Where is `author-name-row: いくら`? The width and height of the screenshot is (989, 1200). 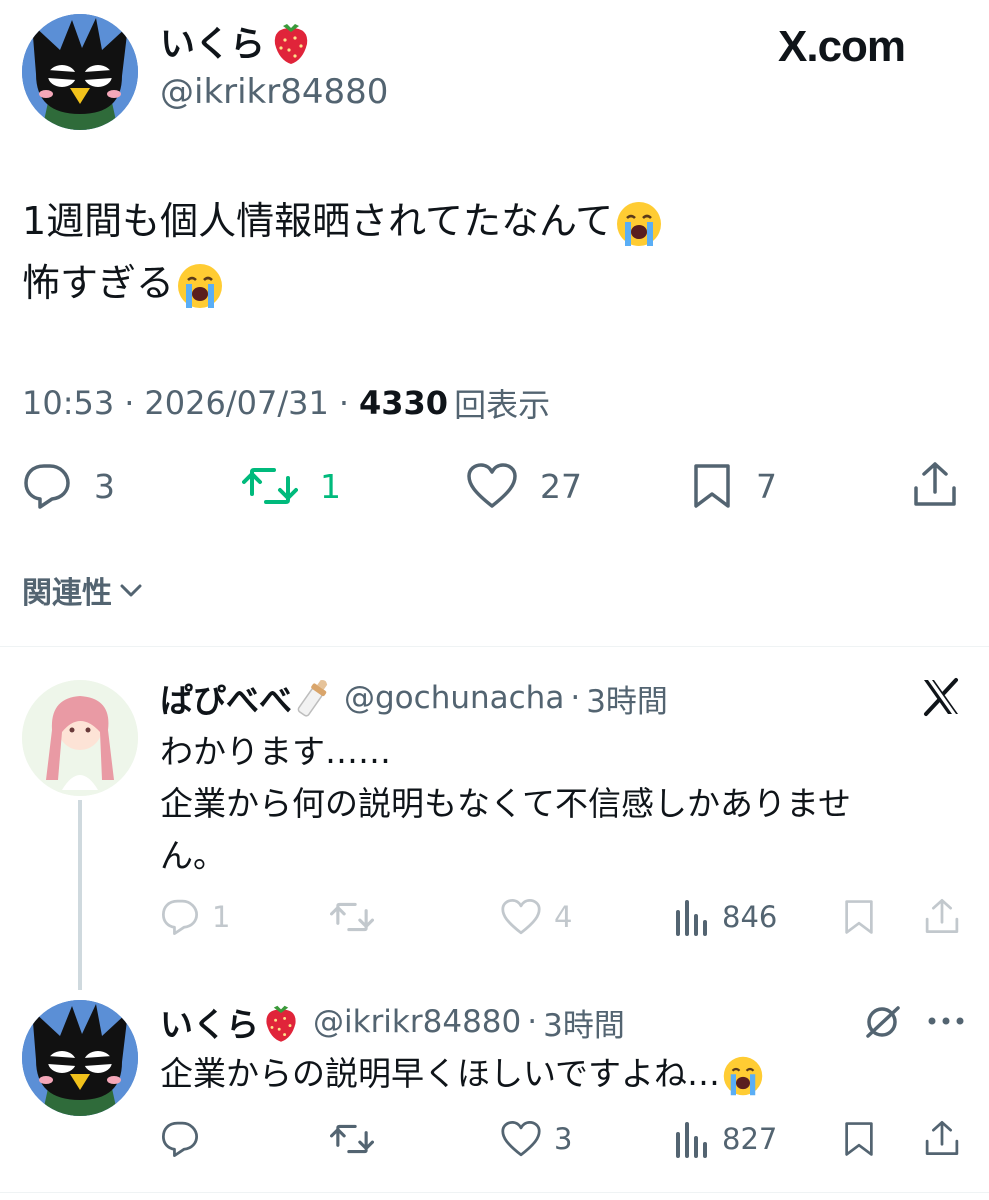 author-name-row: いくら is located at coordinates (235, 41).